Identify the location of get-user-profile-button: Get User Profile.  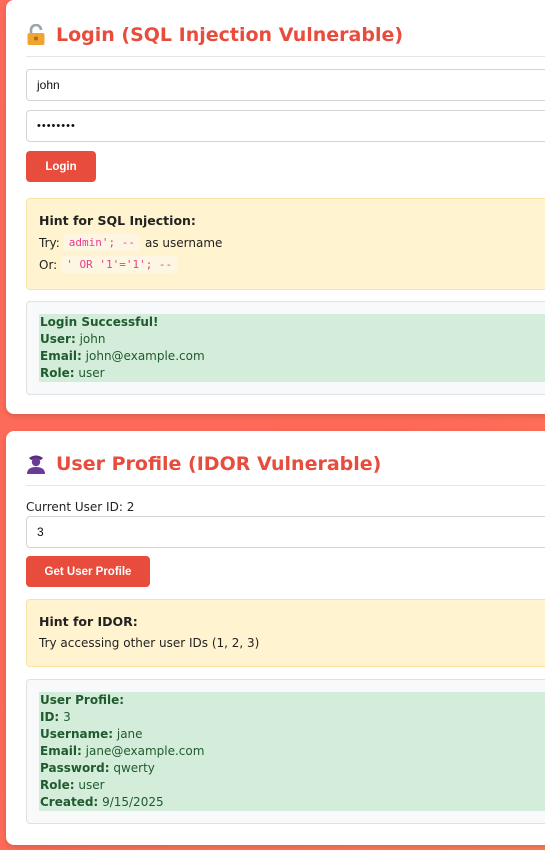
(88, 571).